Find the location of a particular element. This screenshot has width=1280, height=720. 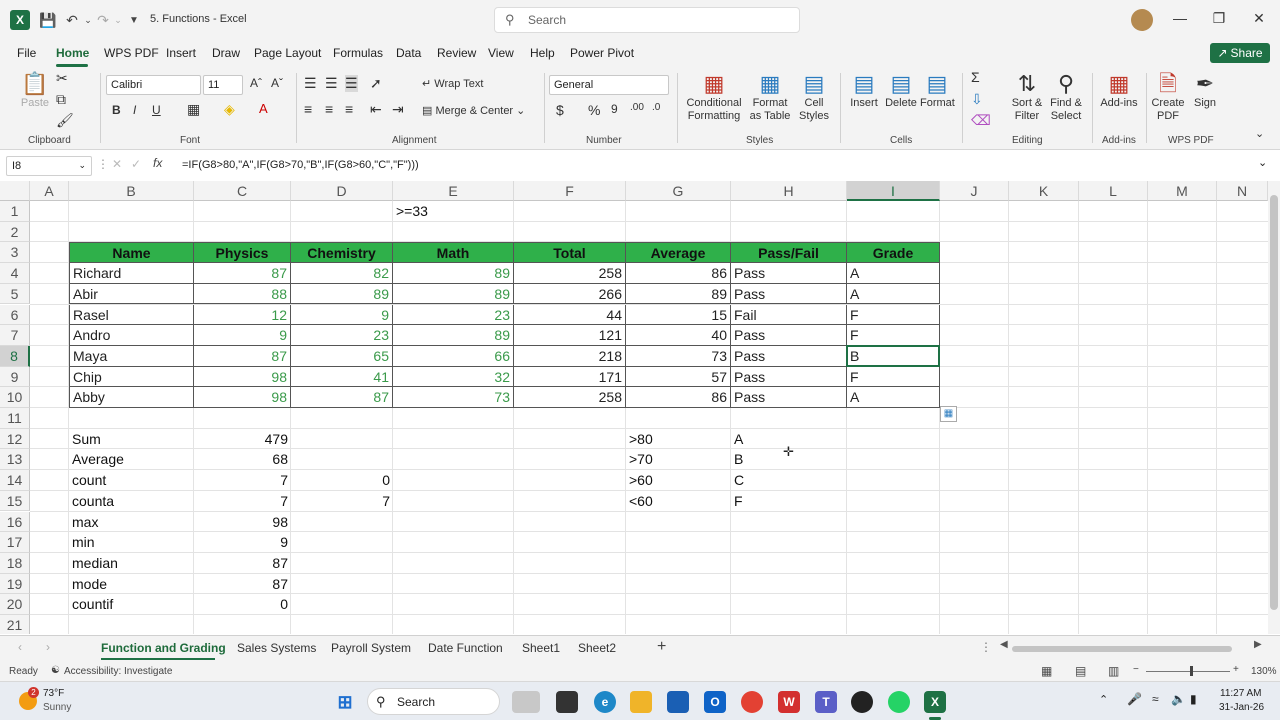

clock-date: 31-Jan-26 is located at coordinates (1241, 707).